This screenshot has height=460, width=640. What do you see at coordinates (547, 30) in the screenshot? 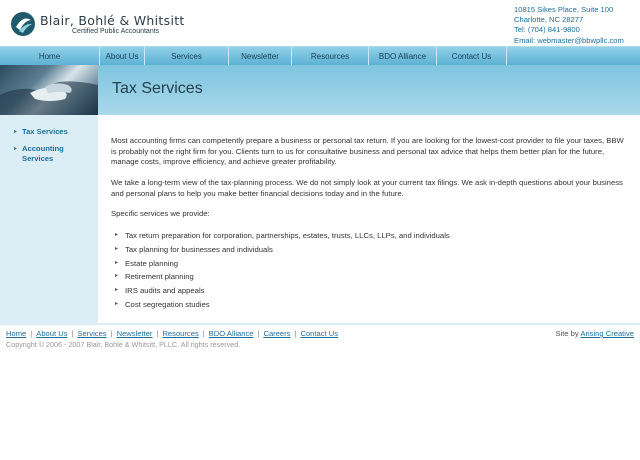
I see `contact-phone: Tel: (704) 841-9800` at bounding box center [547, 30].